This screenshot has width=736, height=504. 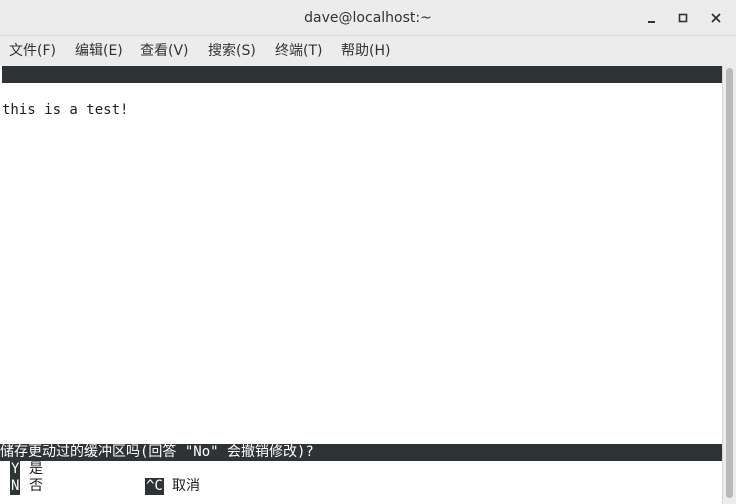 I want to click on maximize-button, so click(x=683, y=18).